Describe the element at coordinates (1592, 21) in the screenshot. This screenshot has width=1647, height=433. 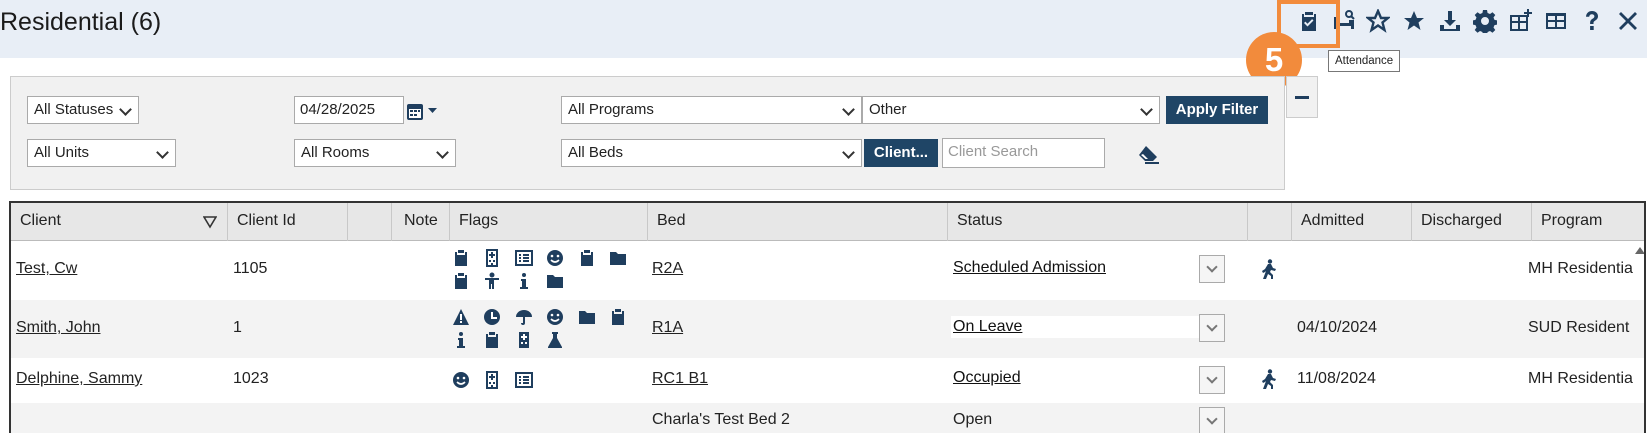
I see `help-icon` at that location.